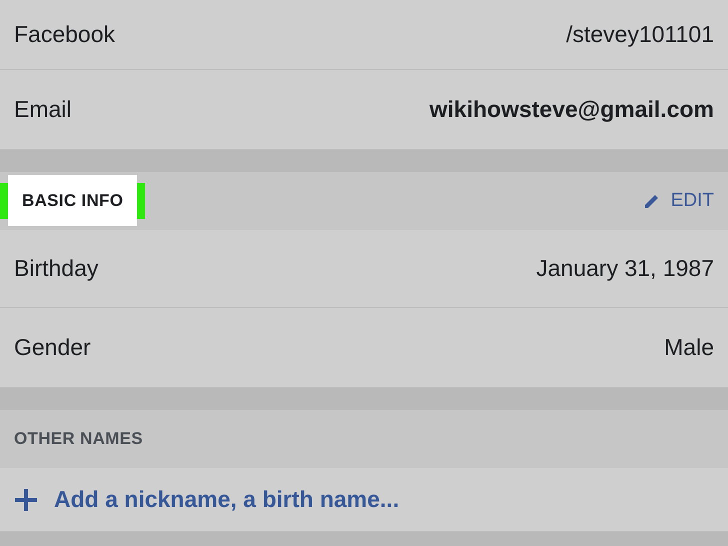  I want to click on section-title: BASIC INFO, so click(73, 200).